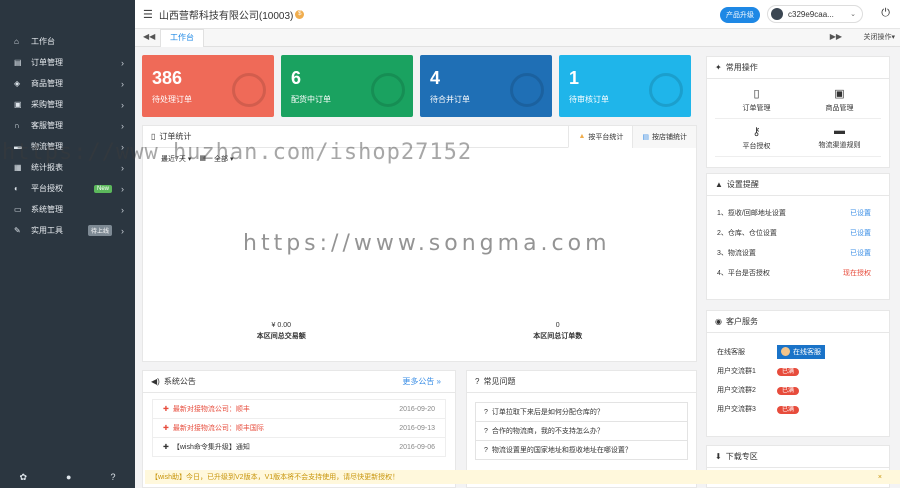 This screenshot has width=900, height=488. Describe the element at coordinates (839, 145) in the screenshot. I see `quick-op-label: 物流渠道规则` at that location.